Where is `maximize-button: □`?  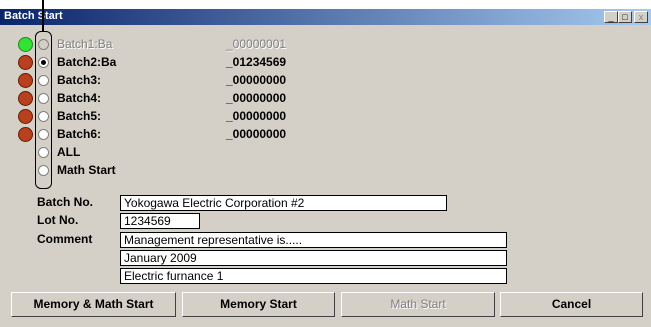 maximize-button: □ is located at coordinates (625, 17).